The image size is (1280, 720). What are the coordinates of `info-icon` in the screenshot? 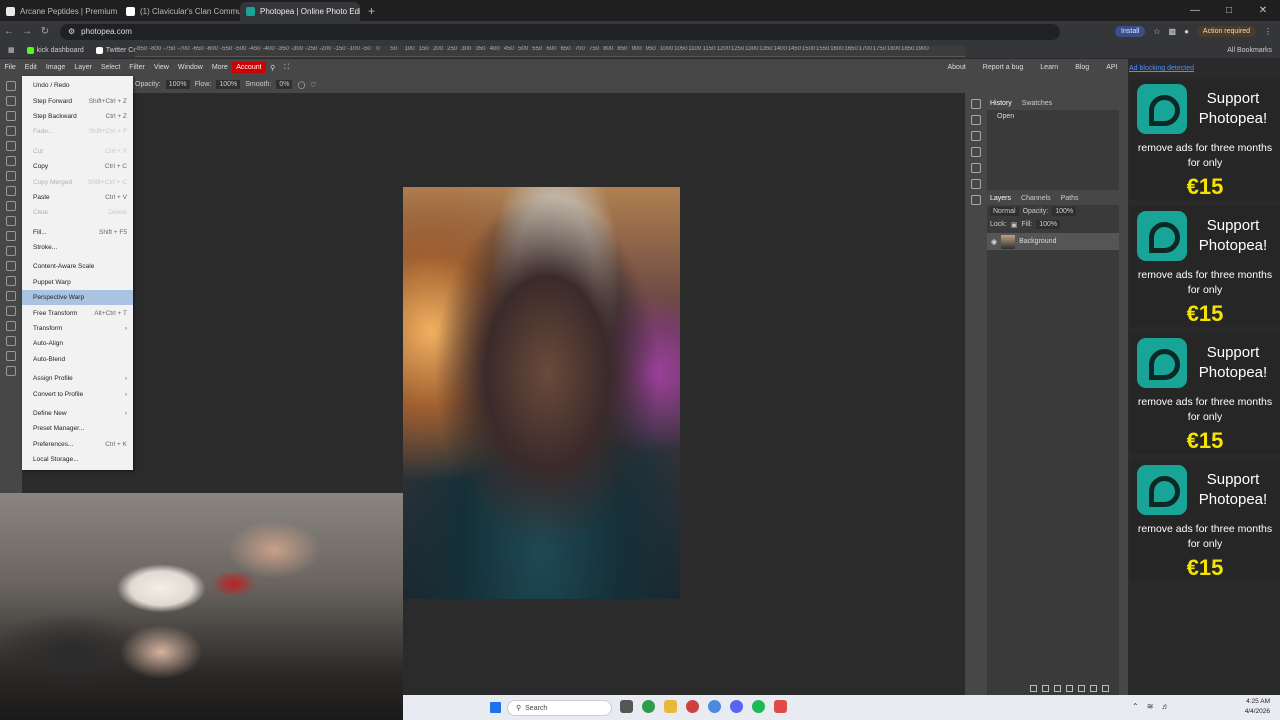 It's located at (976, 104).